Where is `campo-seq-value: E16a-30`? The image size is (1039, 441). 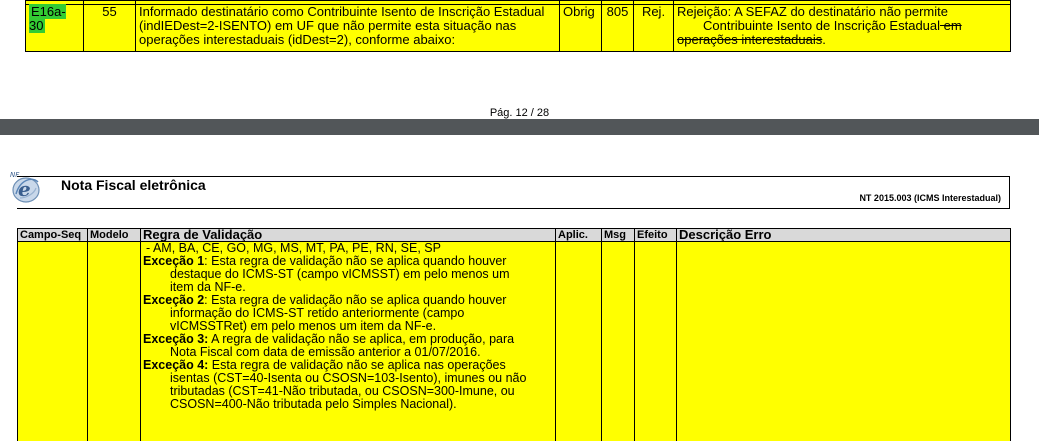 campo-seq-value: E16a-30 is located at coordinates (47, 18).